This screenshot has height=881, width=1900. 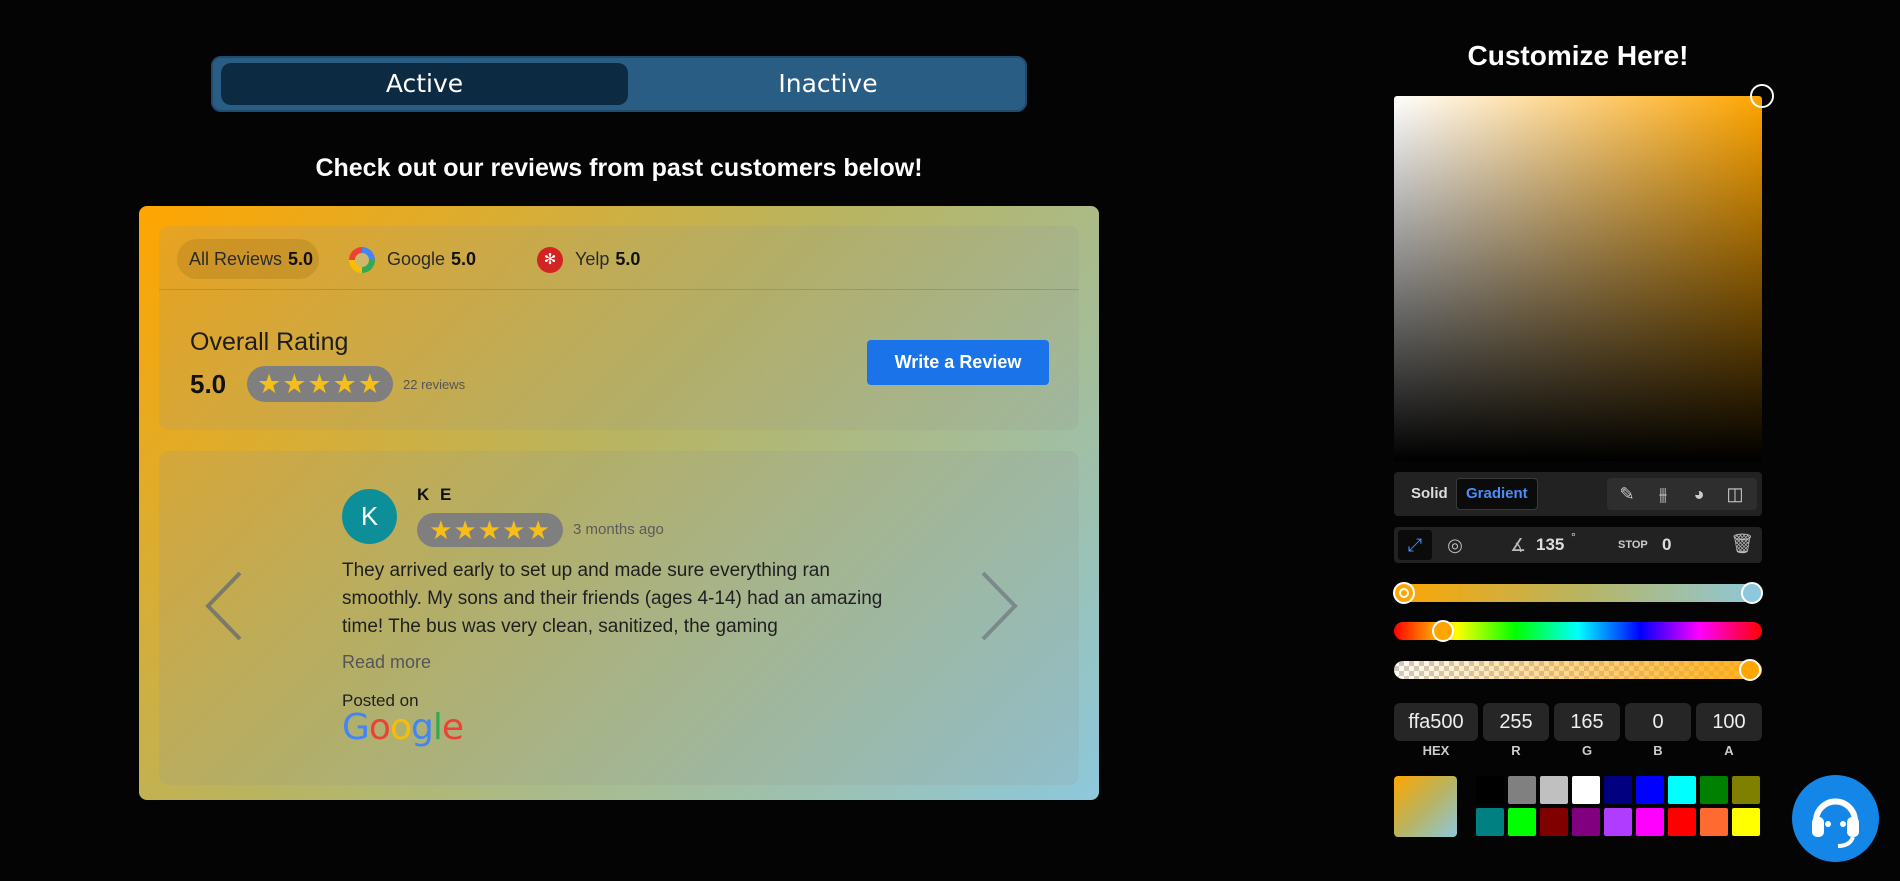 I want to click on color-preview, so click(x=1425, y=806).